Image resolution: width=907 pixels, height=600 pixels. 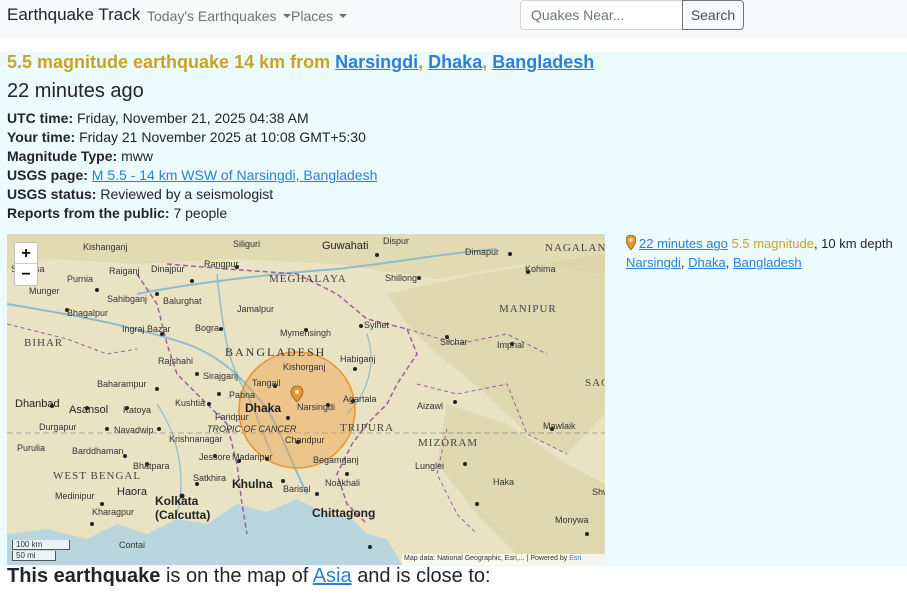 I want to click on search-button: Search, so click(x=713, y=15).